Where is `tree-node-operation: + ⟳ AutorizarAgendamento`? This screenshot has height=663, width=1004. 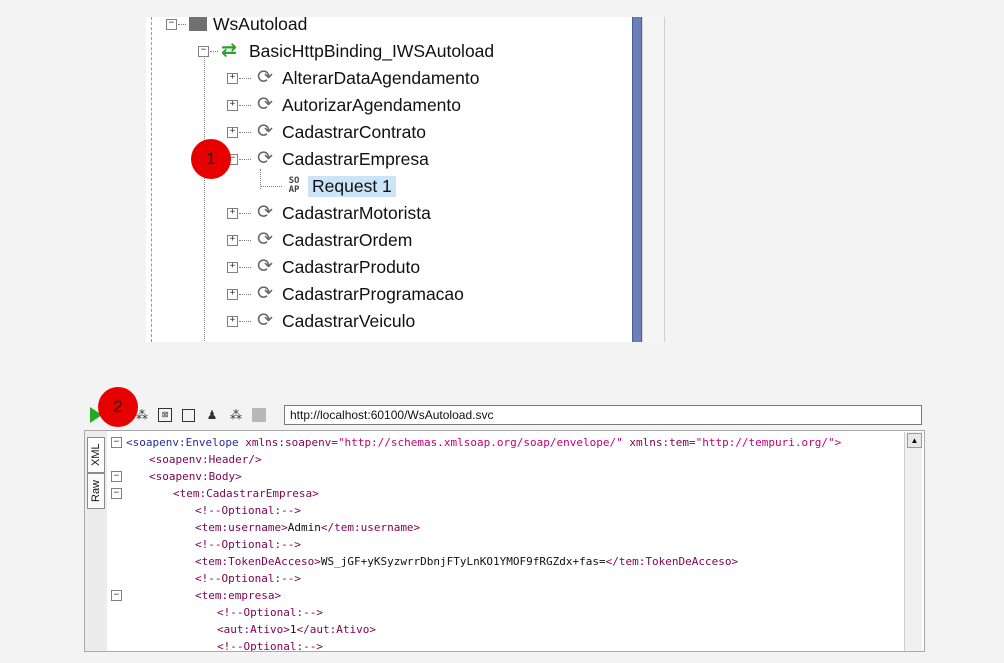 tree-node-operation: + ⟳ AutorizarAgendamento is located at coordinates (344, 105).